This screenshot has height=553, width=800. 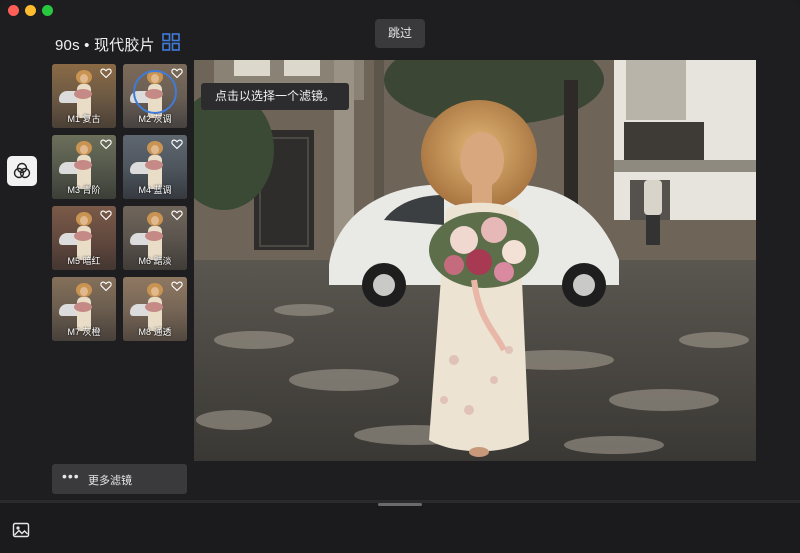 What do you see at coordinates (84, 332) in the screenshot?
I see `filter-label: M7 灰橙` at bounding box center [84, 332].